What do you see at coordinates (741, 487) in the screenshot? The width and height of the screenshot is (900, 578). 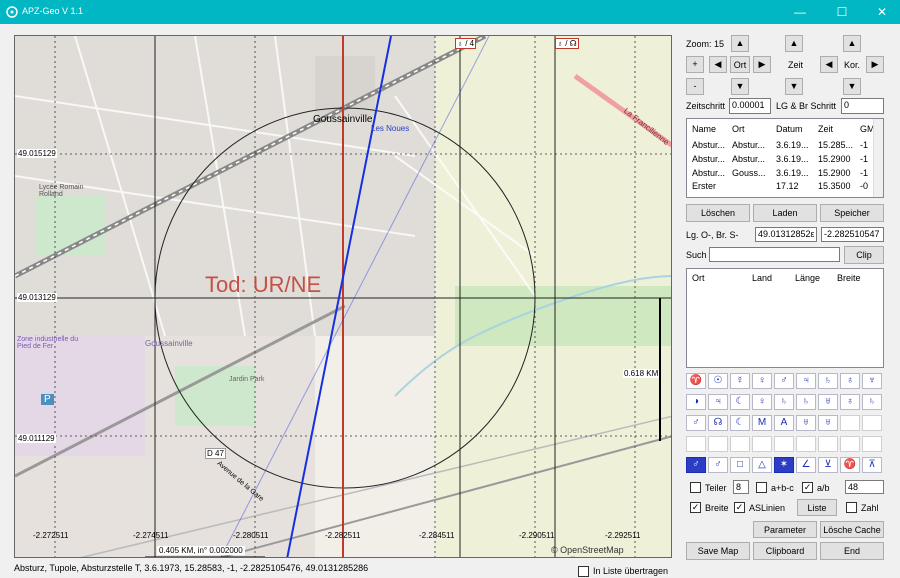 I see `teiler-input: 8` at bounding box center [741, 487].